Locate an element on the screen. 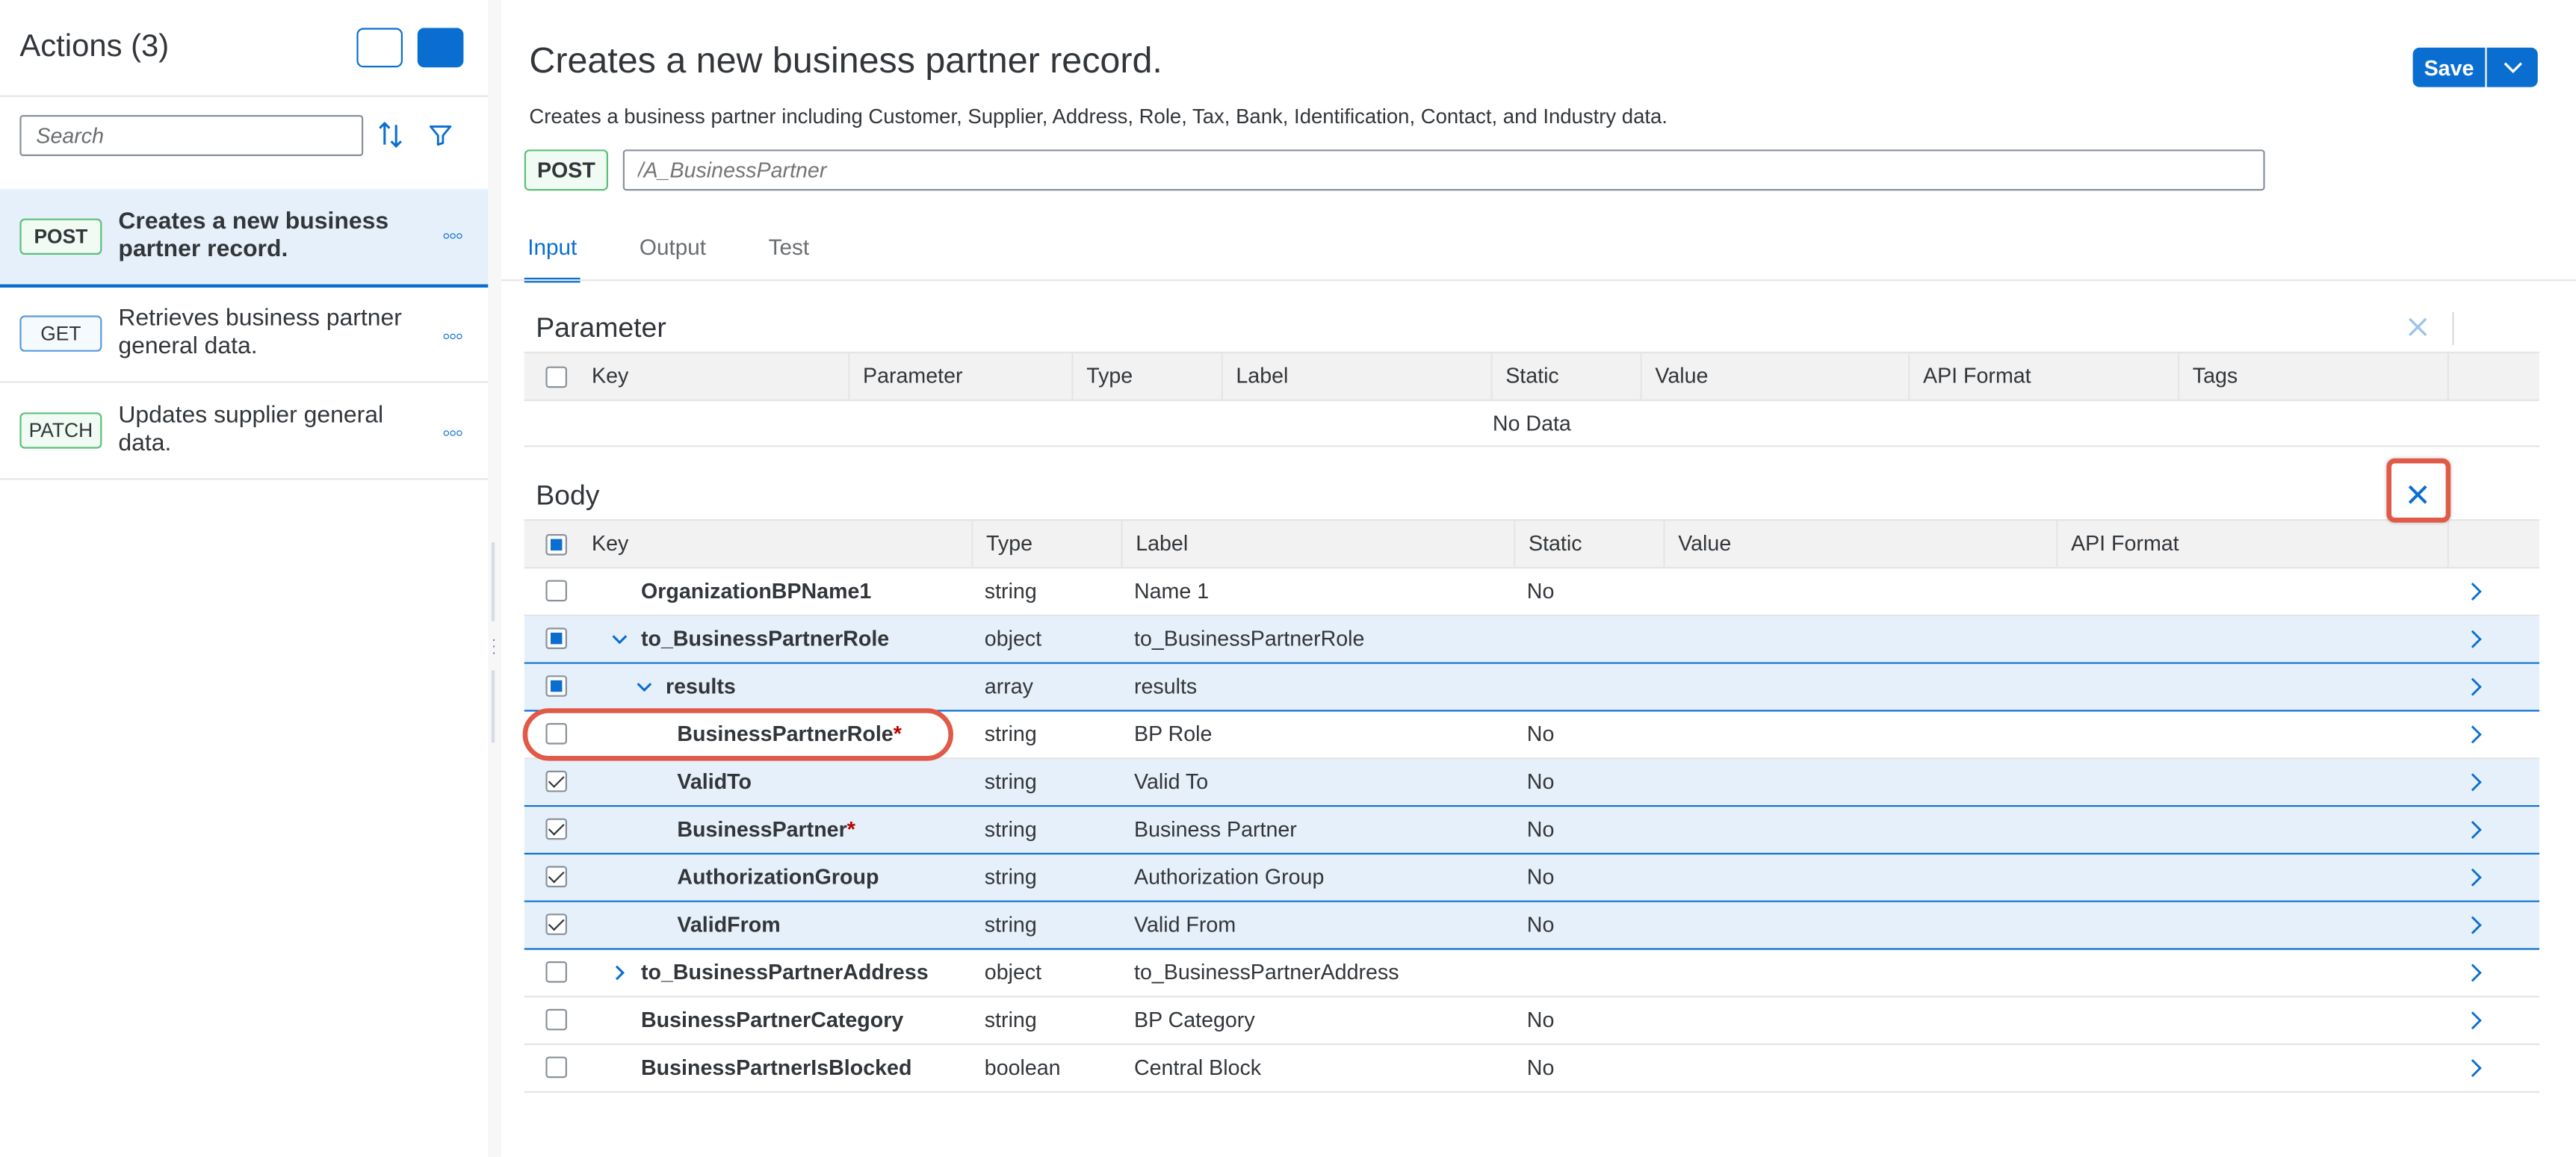 The image size is (2576, 1157). table-row: results array results is located at coordinates (1531, 687).